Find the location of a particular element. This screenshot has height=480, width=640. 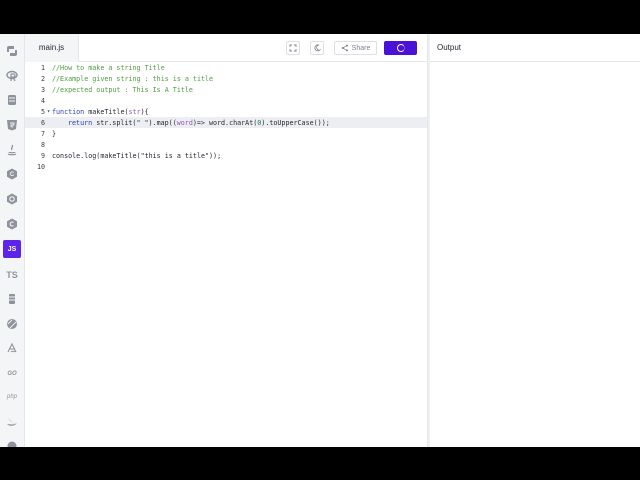

r-language-icon is located at coordinates (12, 76).